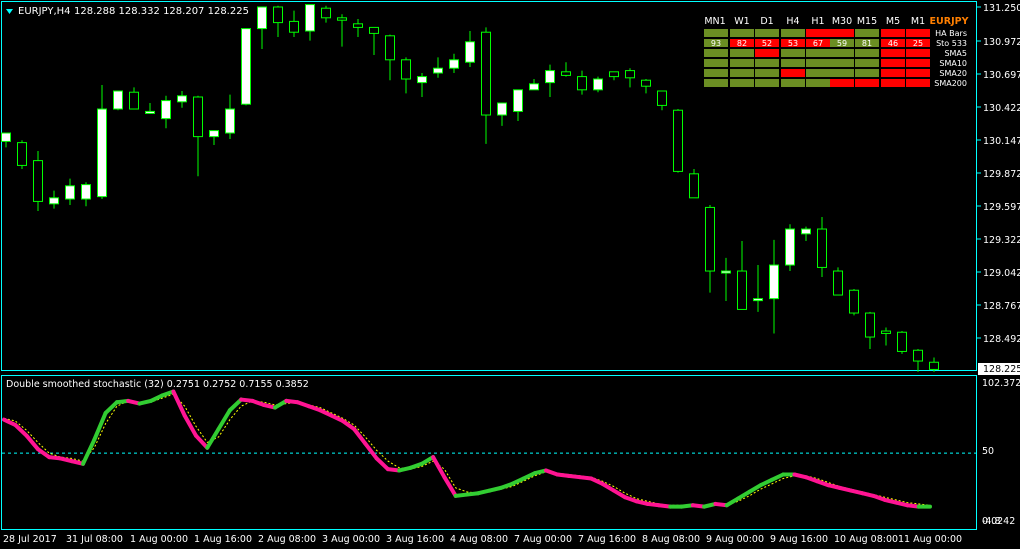 The width and height of the screenshot is (1020, 549). Describe the element at coordinates (988, 451) in the screenshot. I see `indicator-axis-mid: 50` at that location.